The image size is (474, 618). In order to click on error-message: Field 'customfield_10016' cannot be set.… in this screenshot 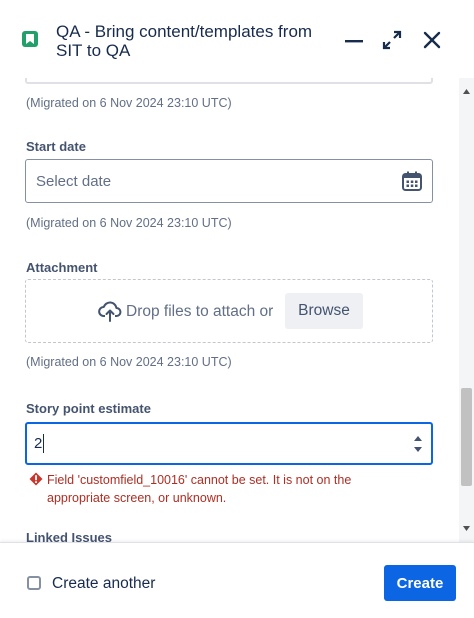, I will do `click(199, 489)`.